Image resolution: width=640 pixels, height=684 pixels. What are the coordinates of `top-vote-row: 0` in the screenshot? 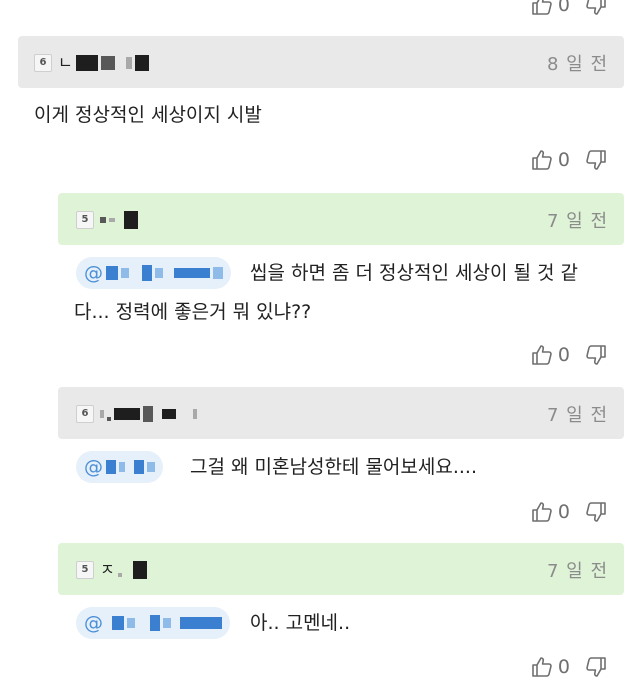 It's located at (569, 10).